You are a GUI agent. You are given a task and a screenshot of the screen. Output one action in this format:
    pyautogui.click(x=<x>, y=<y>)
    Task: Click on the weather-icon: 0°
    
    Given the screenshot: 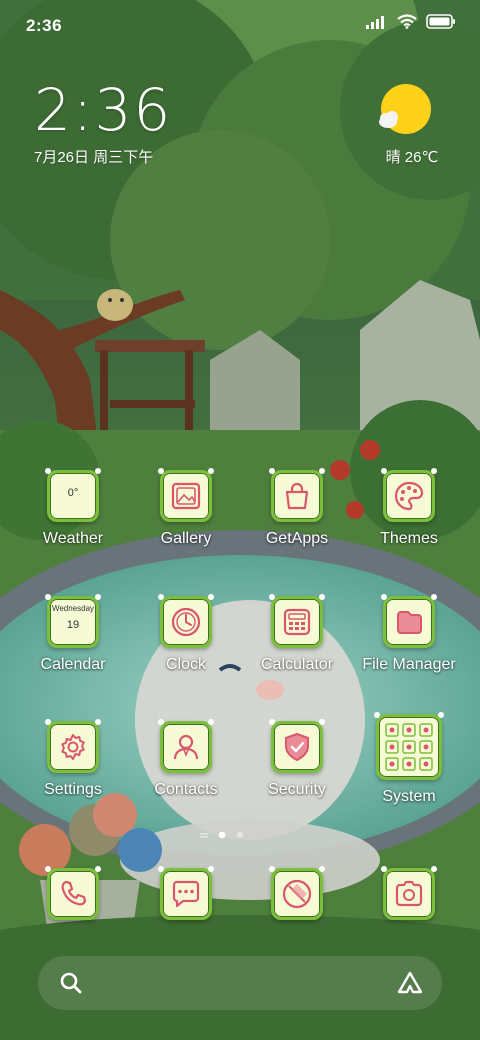 What is the action you would take?
    pyautogui.click(x=73, y=495)
    